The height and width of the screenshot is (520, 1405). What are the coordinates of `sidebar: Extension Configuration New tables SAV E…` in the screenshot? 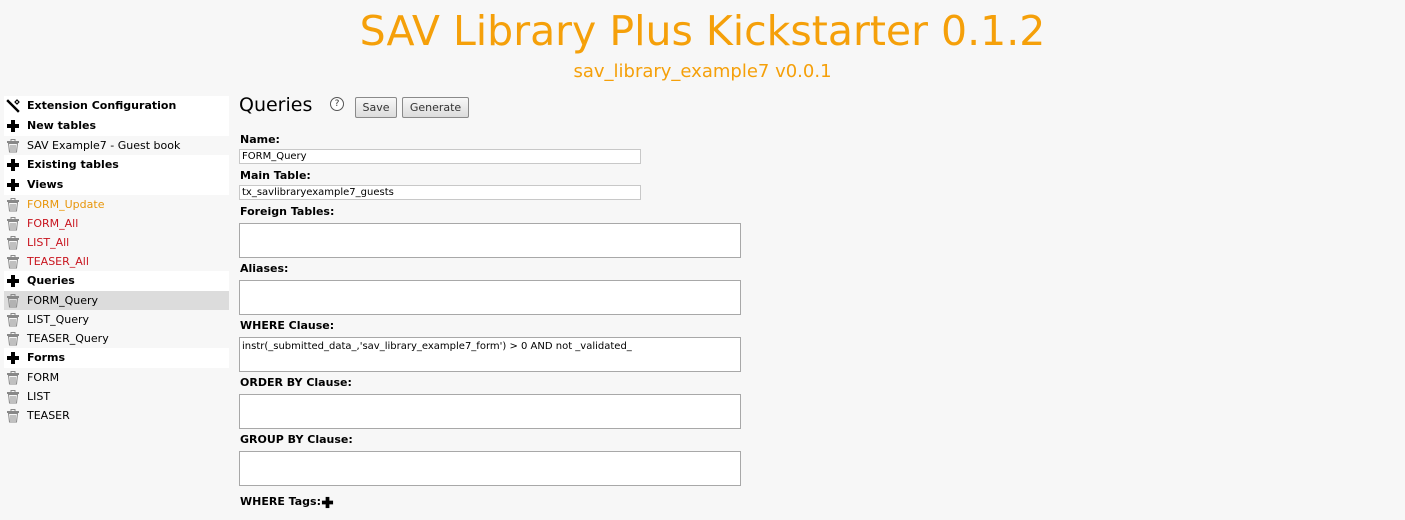 It's located at (116, 260).